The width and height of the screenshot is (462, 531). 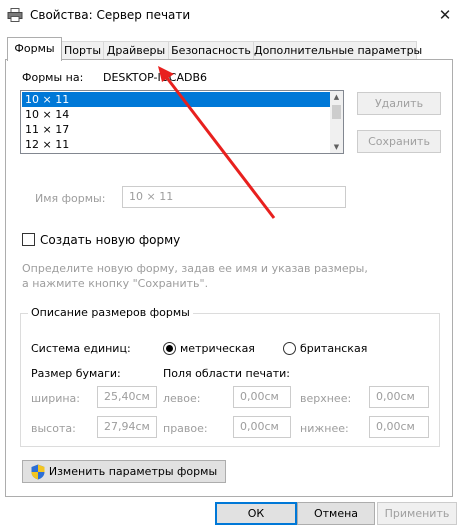 I want to click on width-label: ширина:, so click(x=55, y=398).